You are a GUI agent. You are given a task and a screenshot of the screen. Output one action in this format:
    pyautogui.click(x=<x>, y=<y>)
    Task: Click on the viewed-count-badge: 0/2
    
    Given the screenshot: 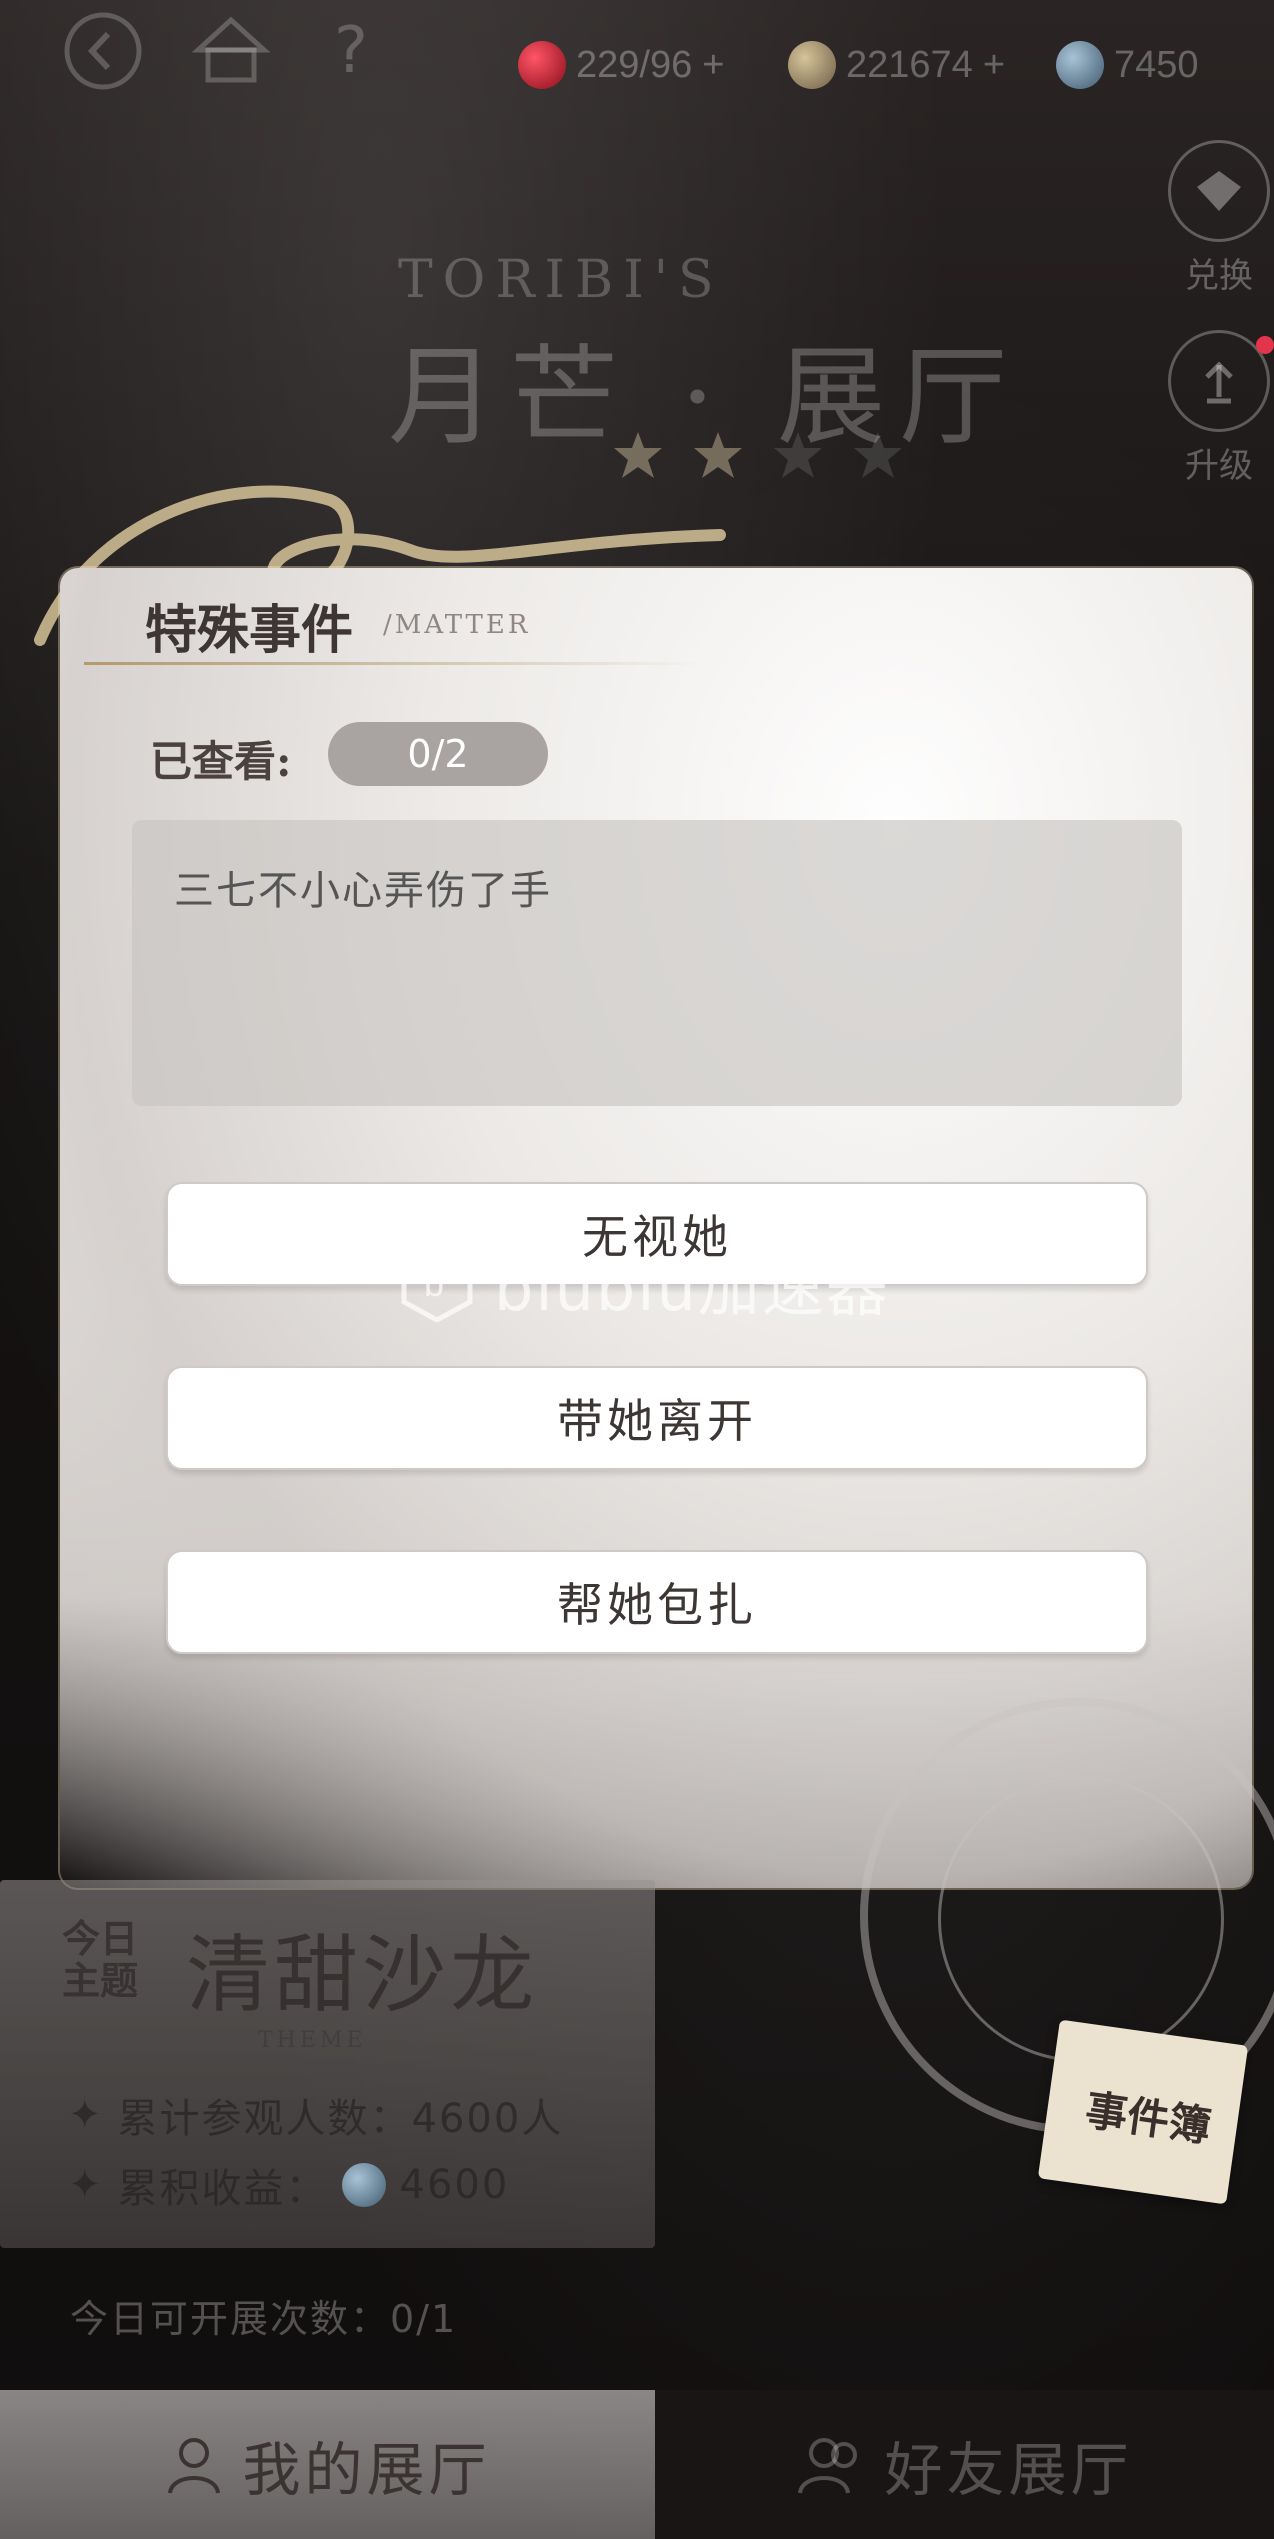 What is the action you would take?
    pyautogui.click(x=438, y=754)
    